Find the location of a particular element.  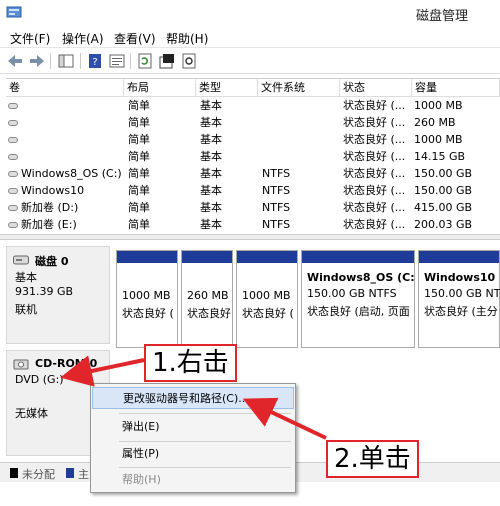

annotation-step-1: 1.右击 is located at coordinates (190, 363).